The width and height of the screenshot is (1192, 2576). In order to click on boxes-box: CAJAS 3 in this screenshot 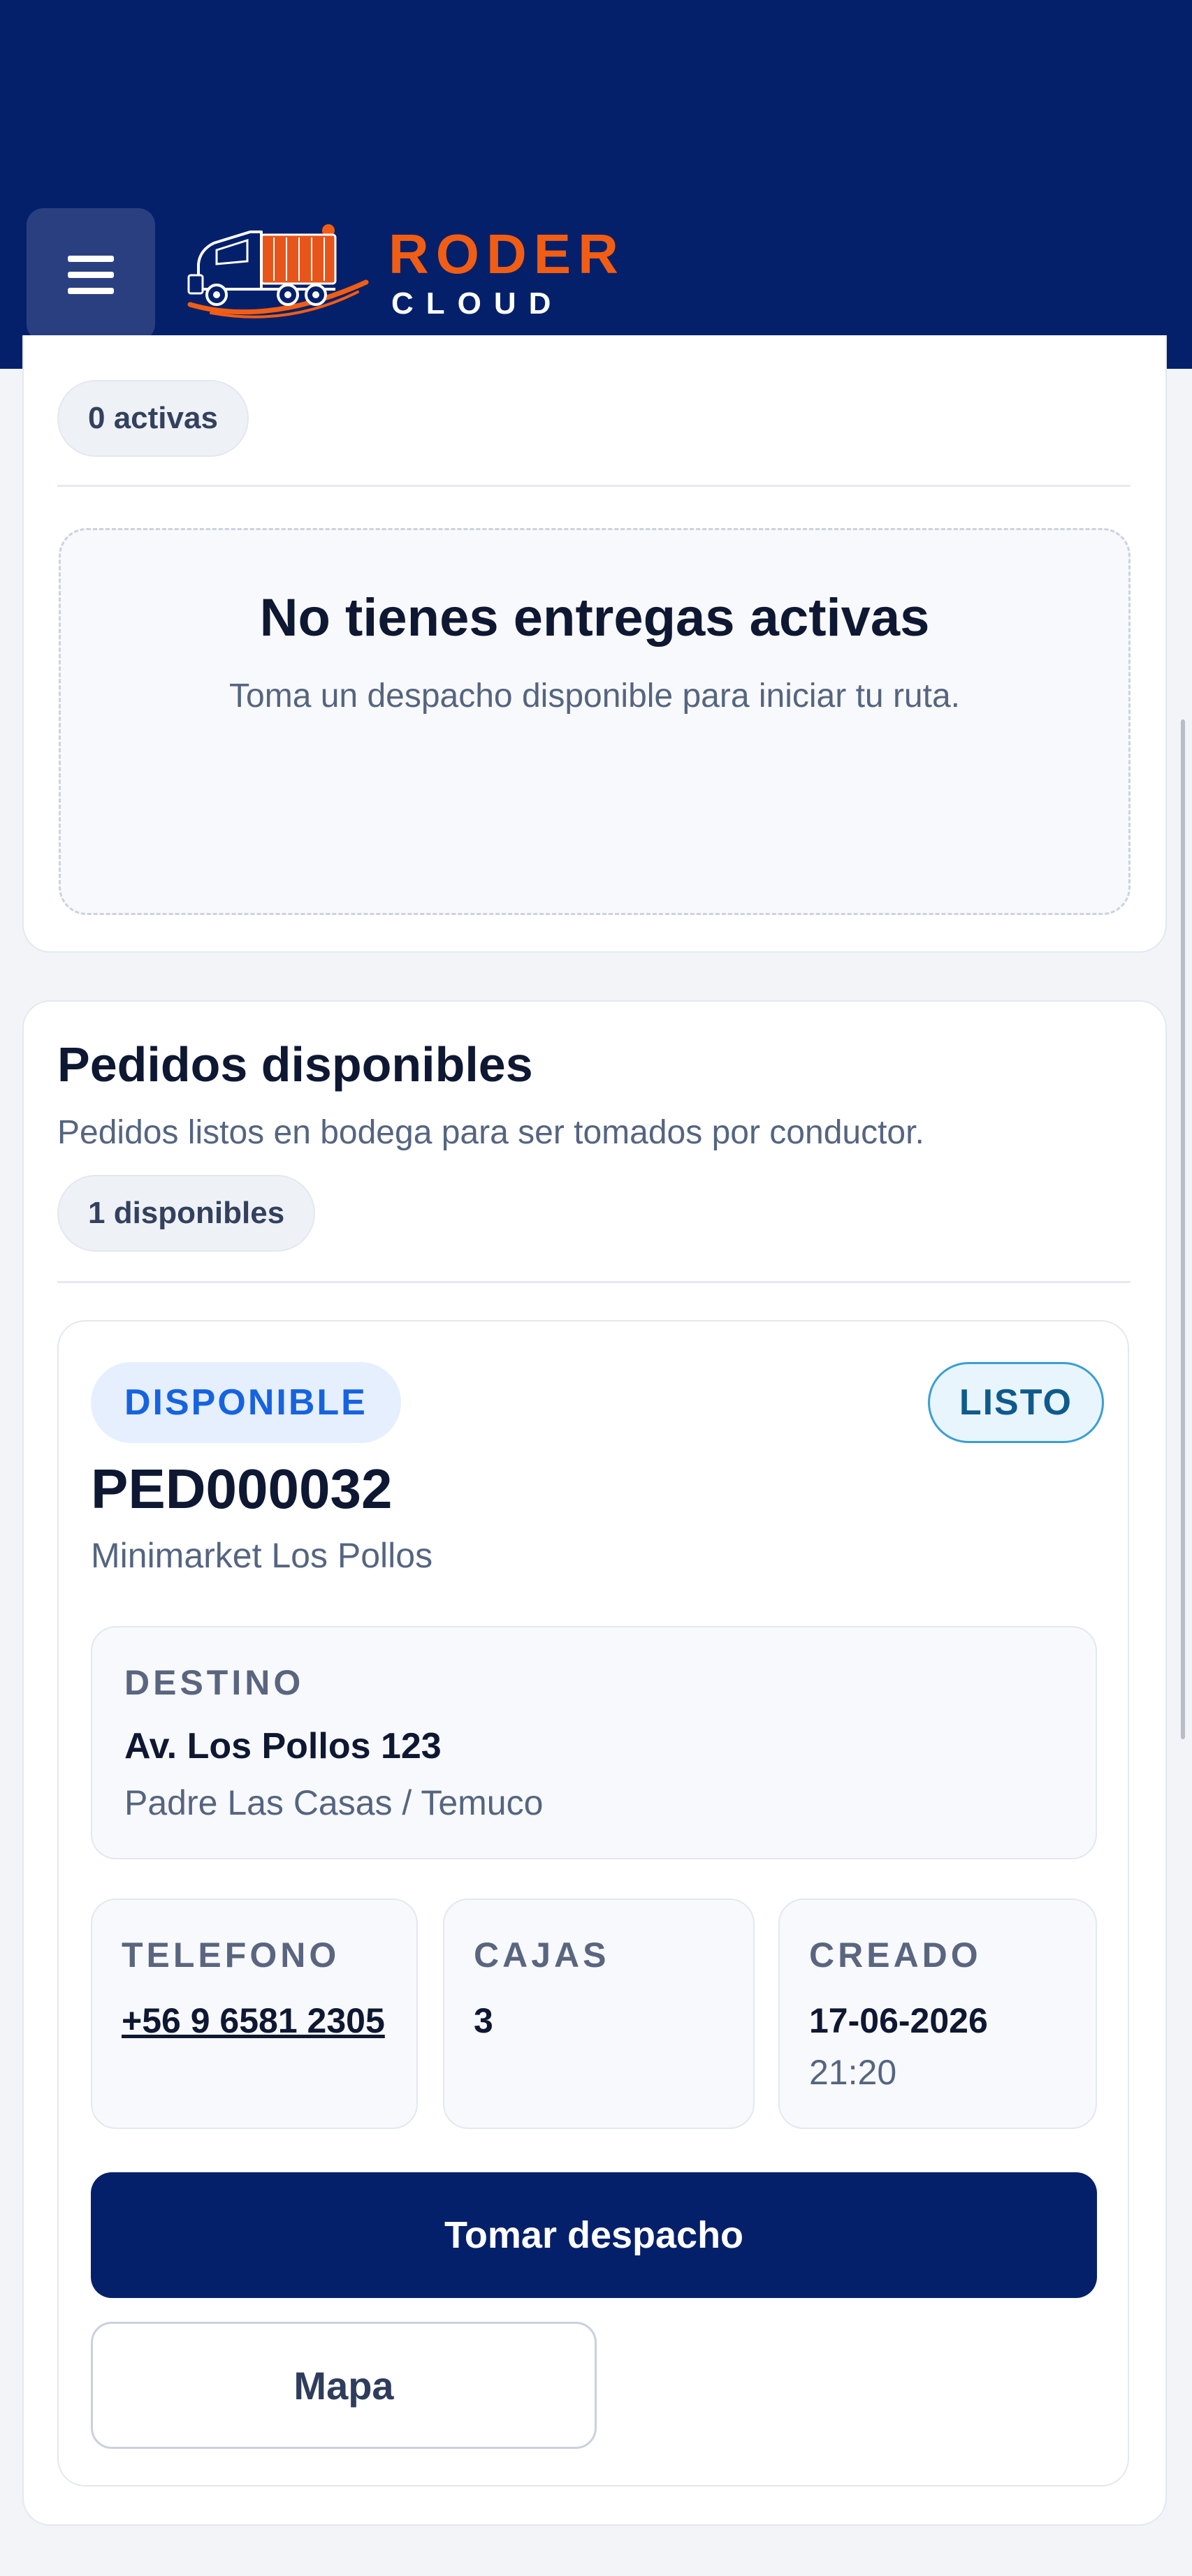, I will do `click(599, 2013)`.